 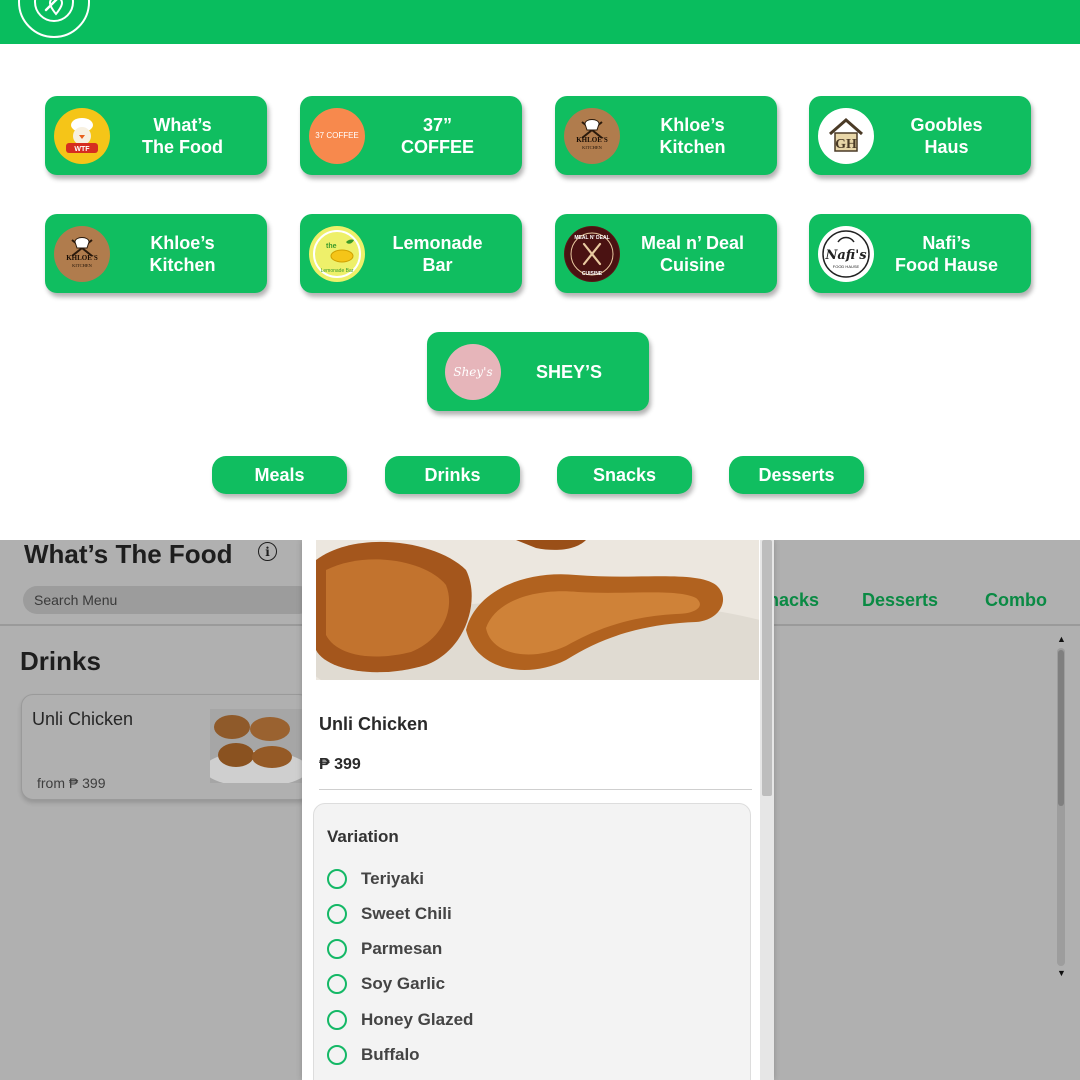 I want to click on variation-option-label: Parmesan, so click(x=402, y=948).